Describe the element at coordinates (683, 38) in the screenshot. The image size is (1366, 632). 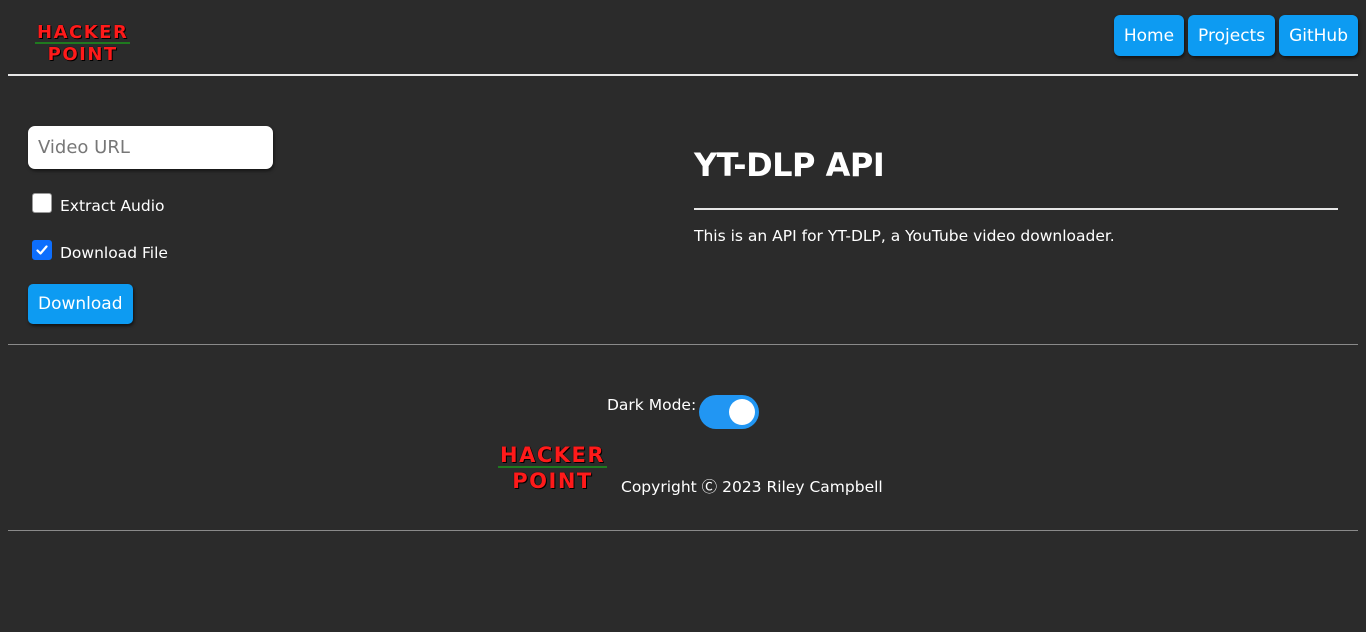
I see `header: HACKER POINT Home Projects GitHub` at that location.